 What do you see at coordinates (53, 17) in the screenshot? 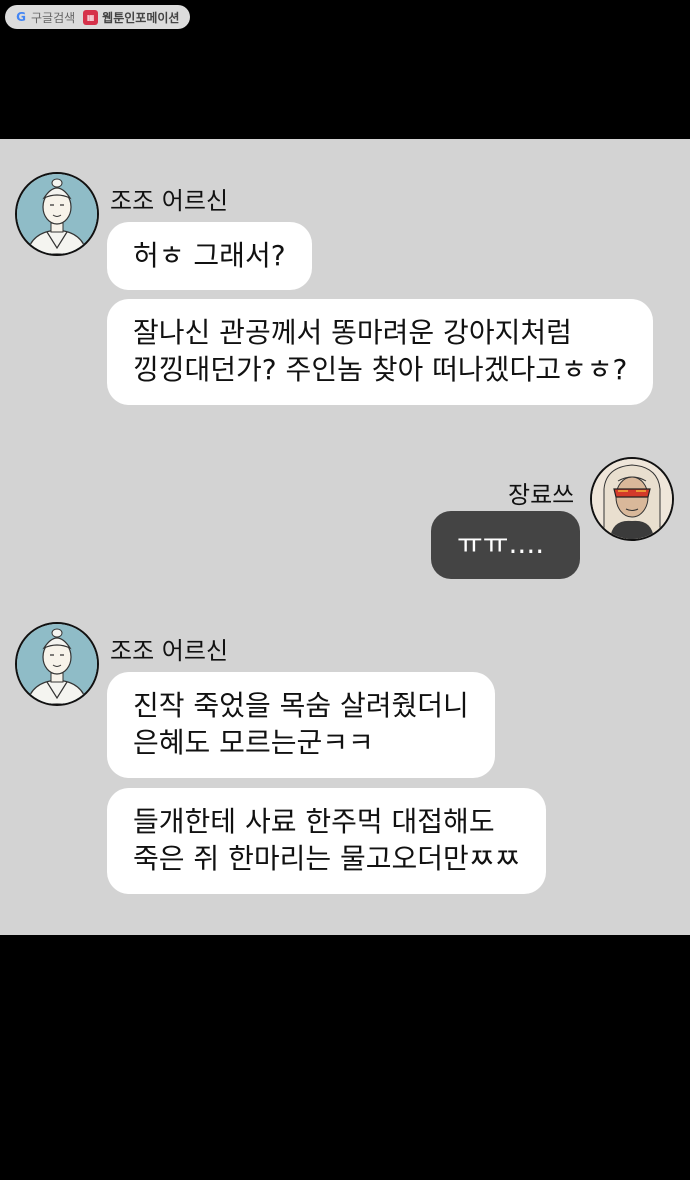
I see `google-search-label: 구글검색` at bounding box center [53, 17].